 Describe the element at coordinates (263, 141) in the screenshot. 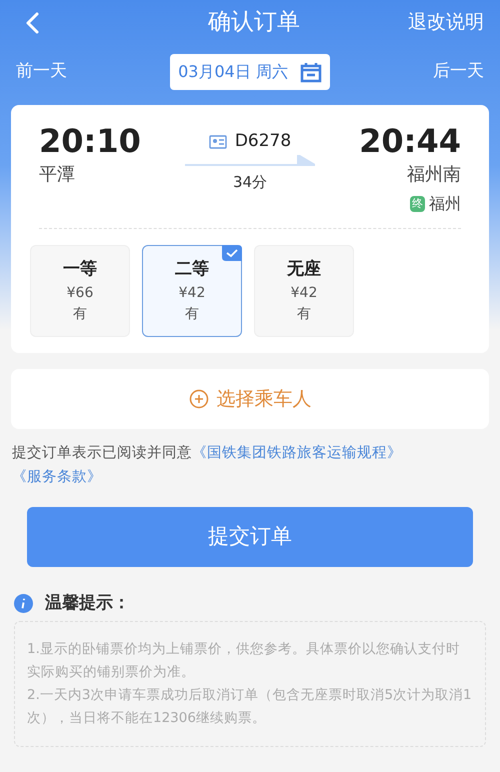

I see `train-number: D6278` at that location.